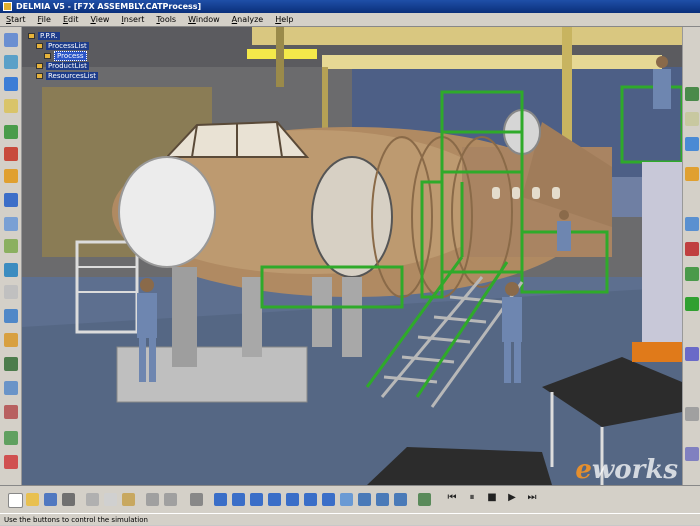 Image resolution: width=700 pixels, height=526 pixels. What do you see at coordinates (292, 499) in the screenshot?
I see `zoom-in-icon` at bounding box center [292, 499].